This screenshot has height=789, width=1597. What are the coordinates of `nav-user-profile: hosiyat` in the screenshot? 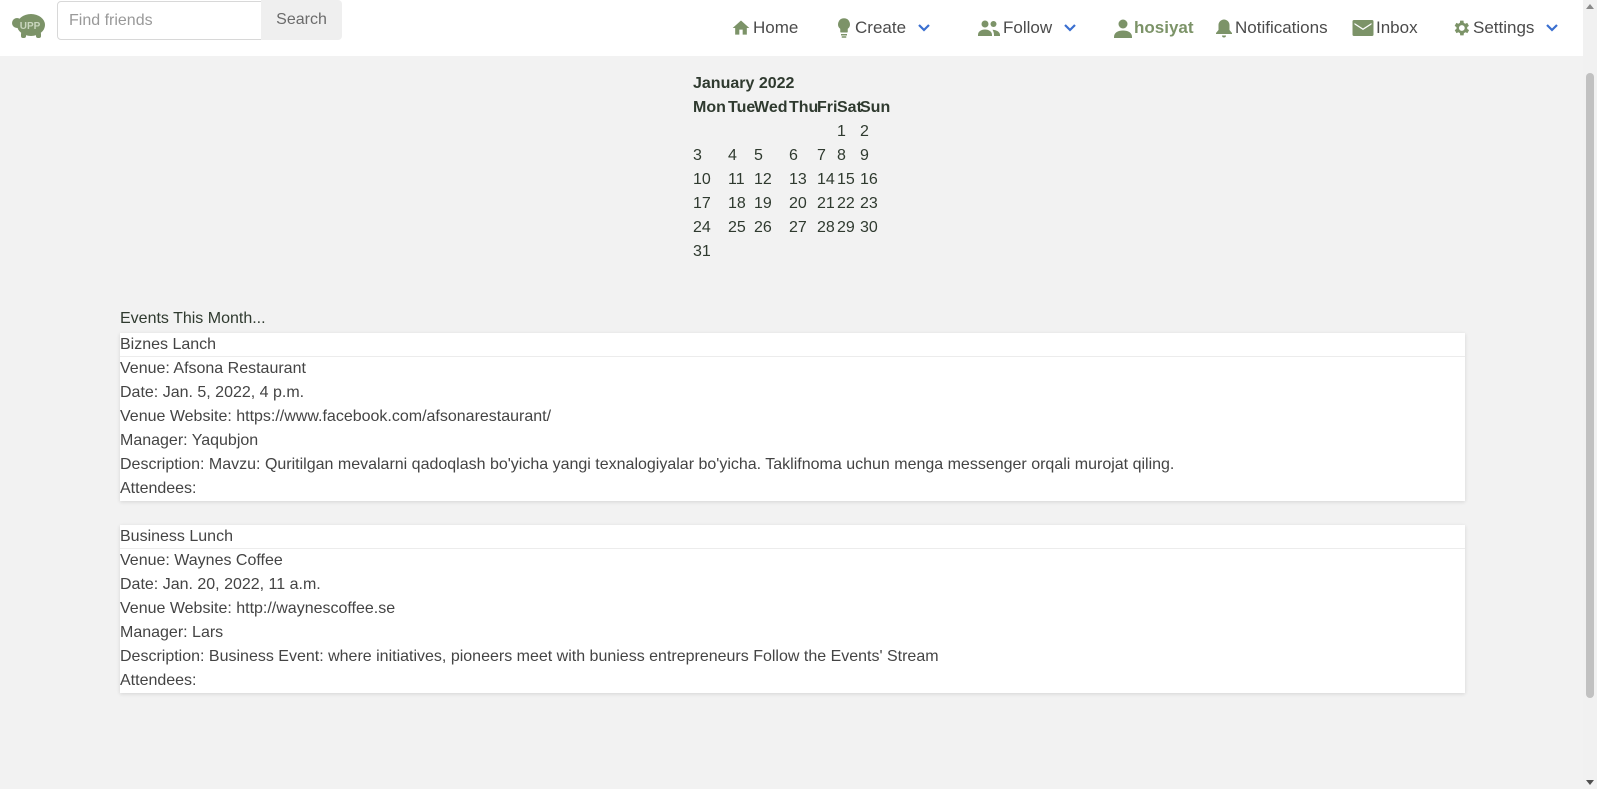 It's located at (1154, 28).